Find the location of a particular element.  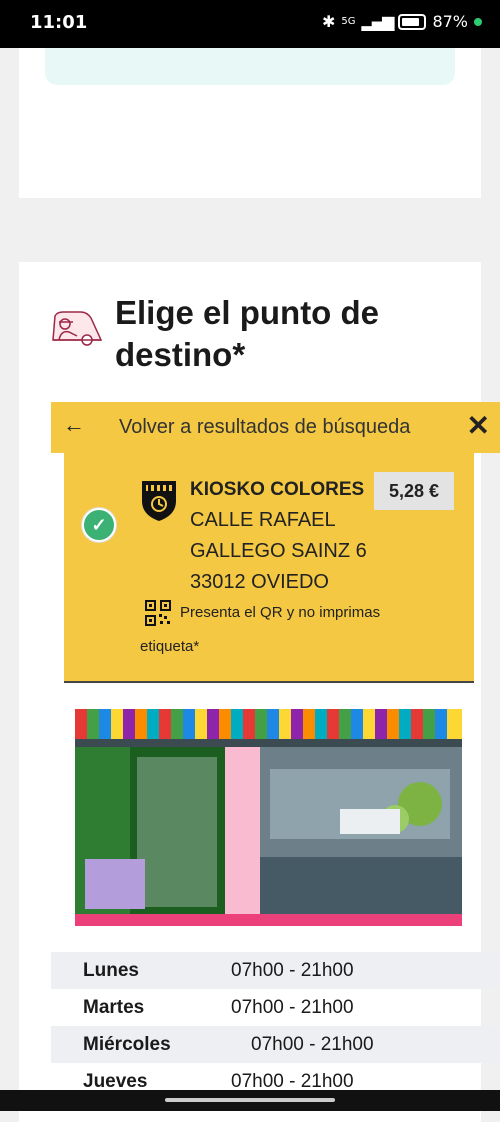

status-icons: ✱ 5G ▂▄▆ 87% is located at coordinates (402, 21).